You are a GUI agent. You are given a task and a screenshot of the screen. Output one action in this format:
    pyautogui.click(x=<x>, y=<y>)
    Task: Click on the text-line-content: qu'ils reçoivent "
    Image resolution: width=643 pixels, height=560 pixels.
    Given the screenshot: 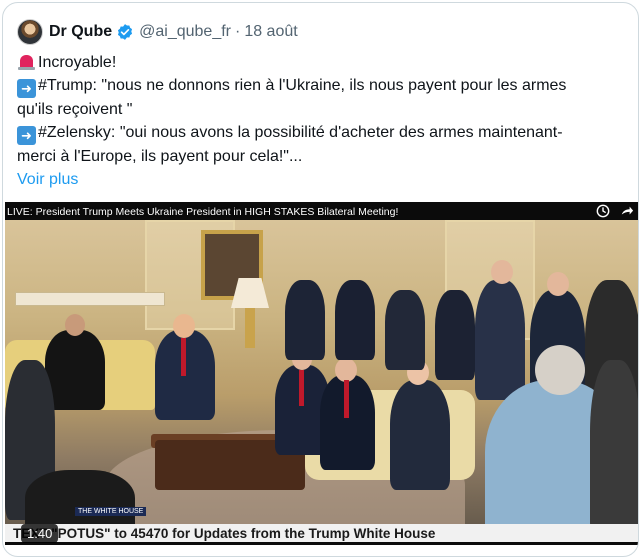 What is the action you would take?
    pyautogui.click(x=75, y=109)
    